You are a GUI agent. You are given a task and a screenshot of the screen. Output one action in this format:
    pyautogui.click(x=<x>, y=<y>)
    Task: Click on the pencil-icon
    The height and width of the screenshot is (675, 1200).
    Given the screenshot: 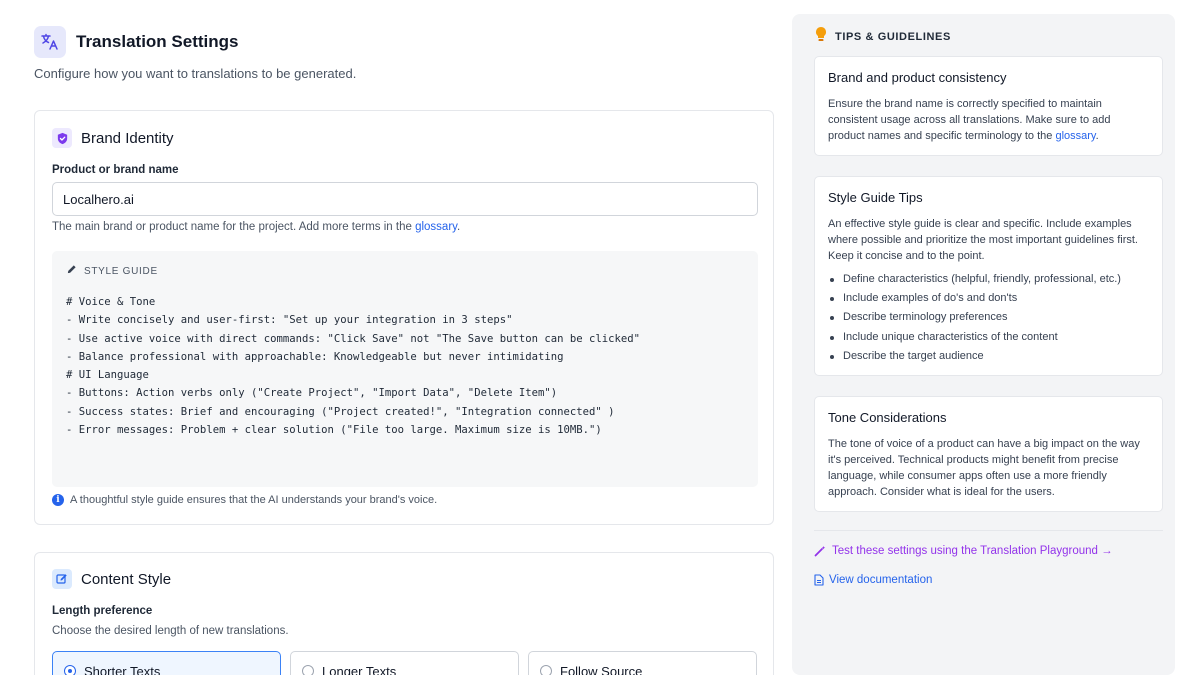 What is the action you would take?
    pyautogui.click(x=71, y=271)
    